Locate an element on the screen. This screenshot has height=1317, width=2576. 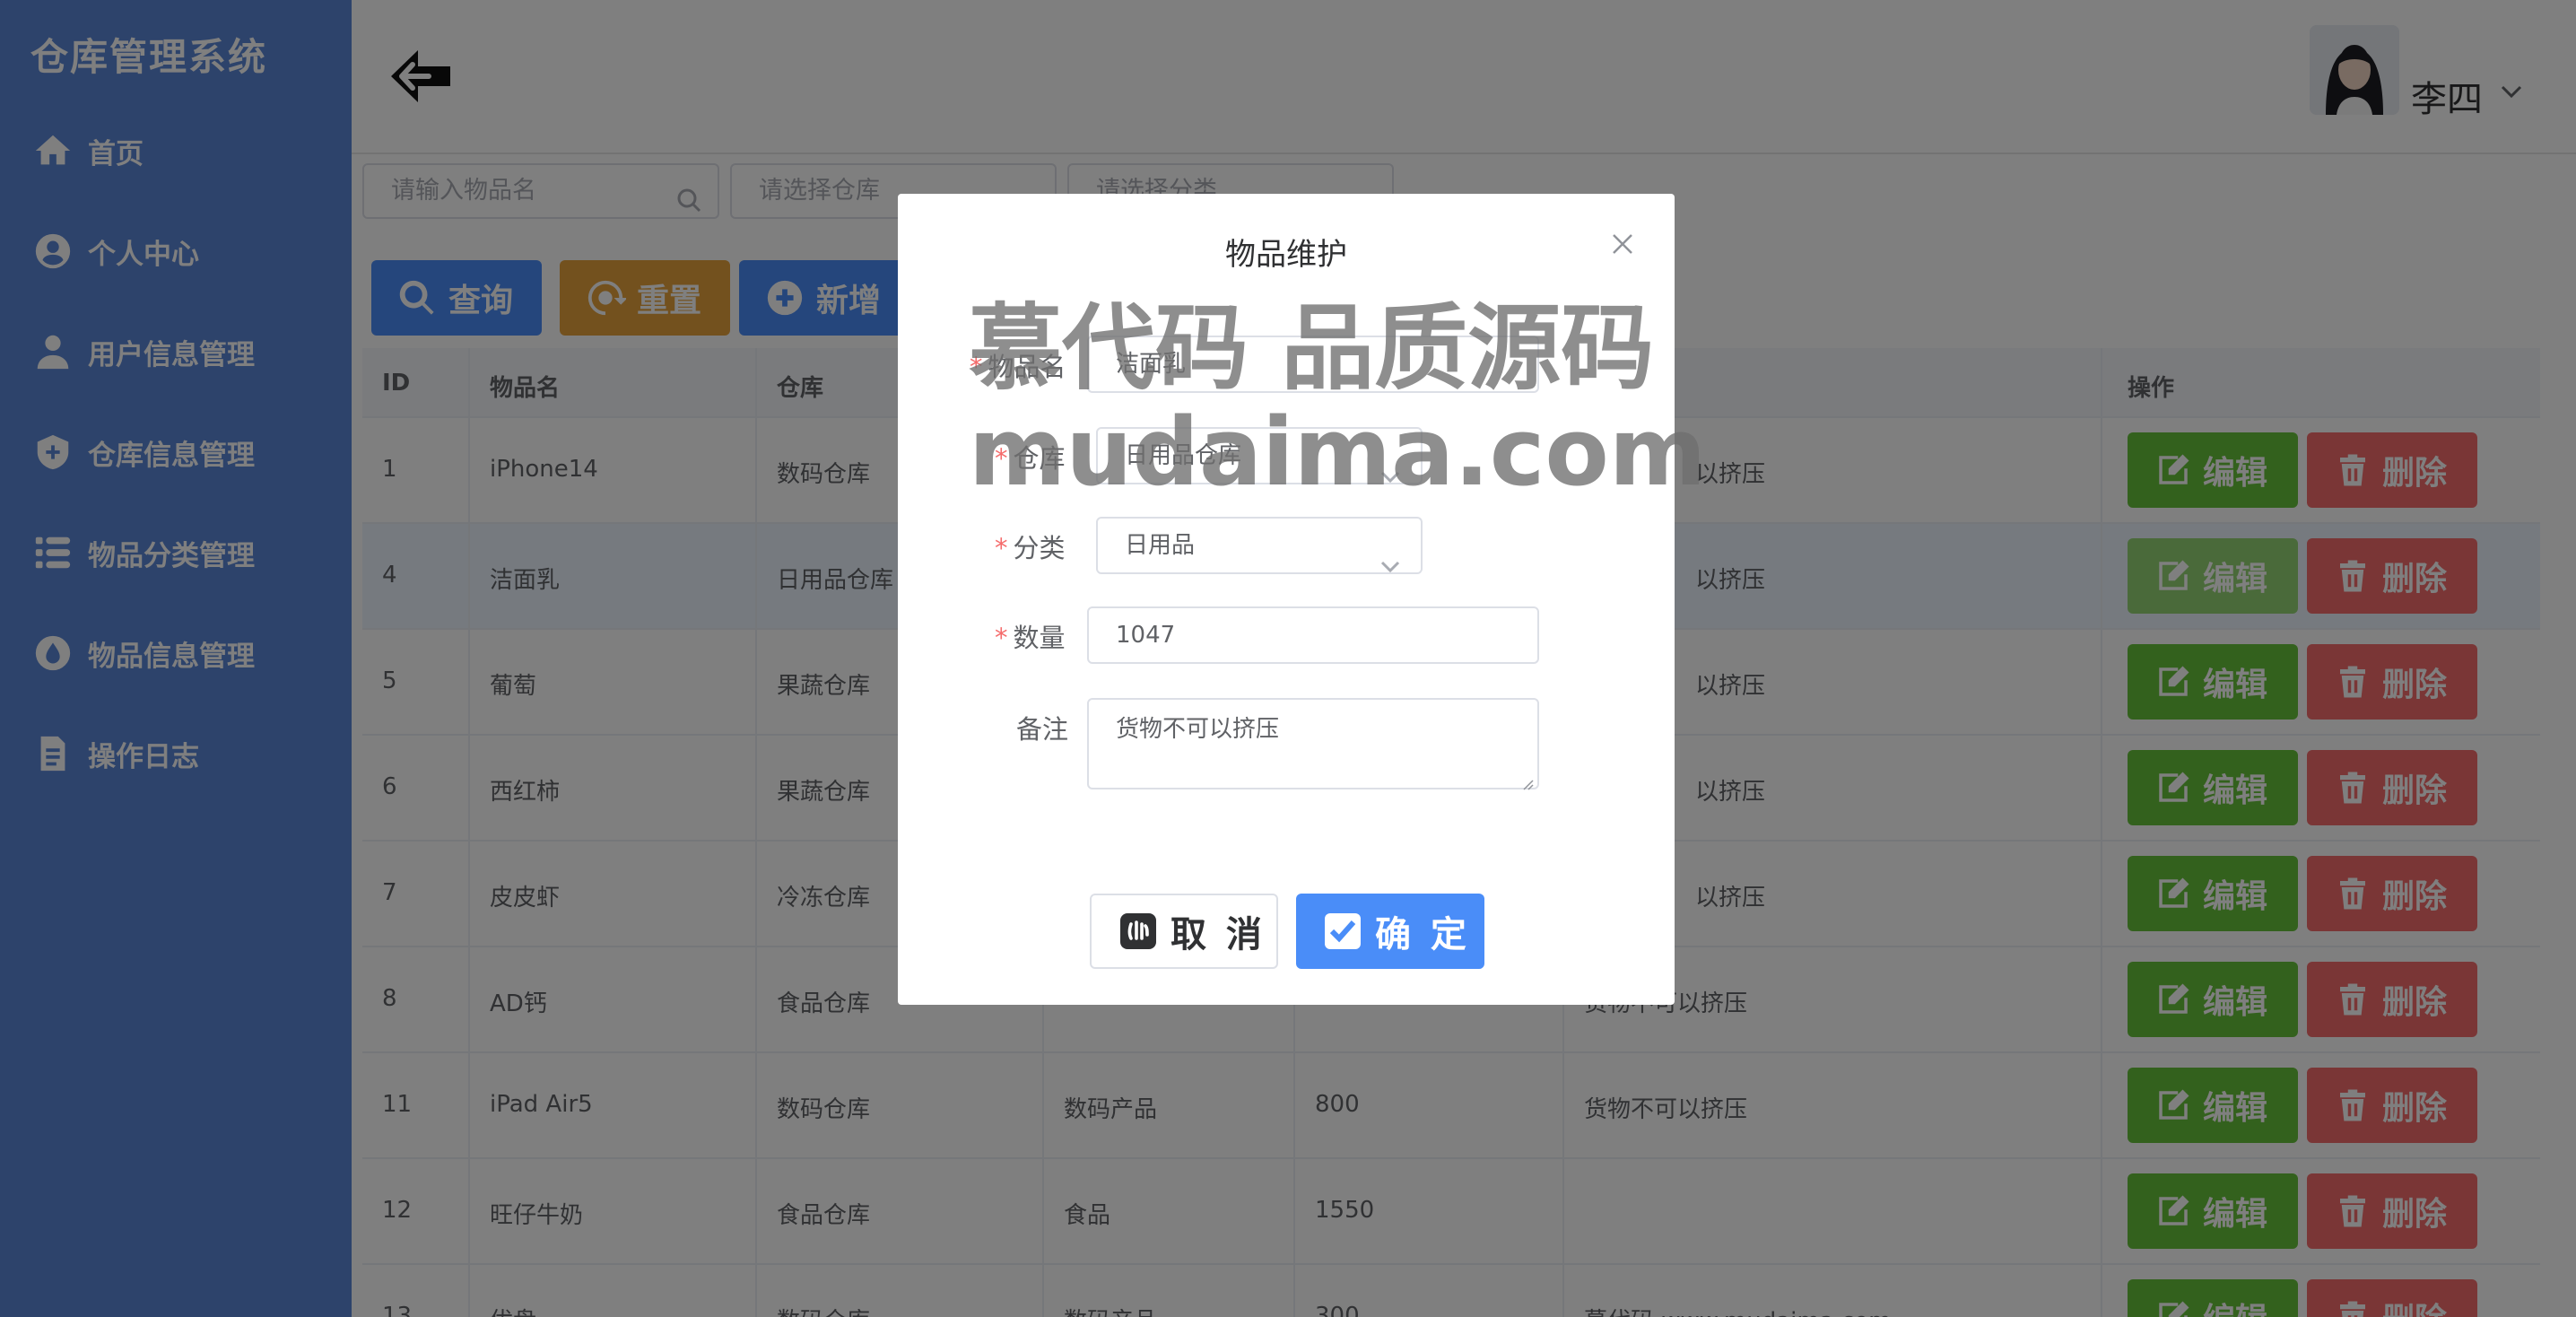
warehouse-field: 日用品仓库 is located at coordinates (1259, 455).